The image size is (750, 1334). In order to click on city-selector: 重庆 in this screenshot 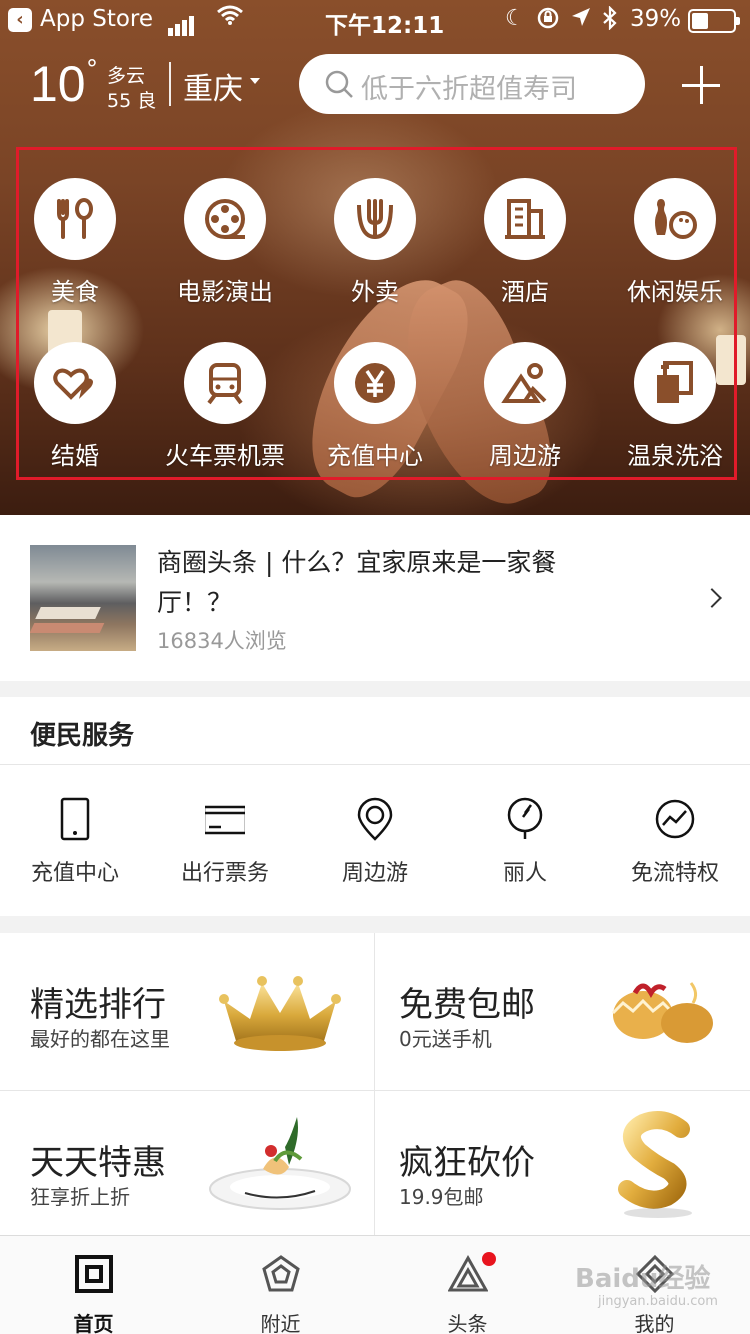, I will do `click(213, 86)`.